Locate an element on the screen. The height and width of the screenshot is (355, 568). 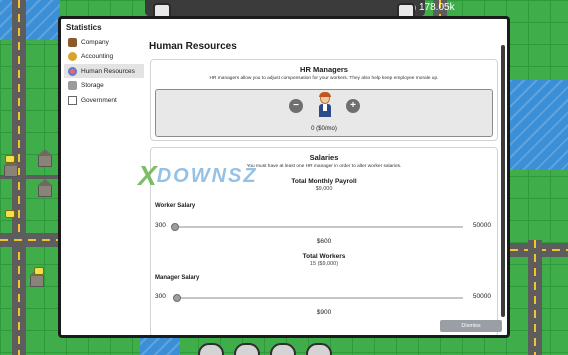
worker-salary-min: 300 is located at coordinates (160, 225).